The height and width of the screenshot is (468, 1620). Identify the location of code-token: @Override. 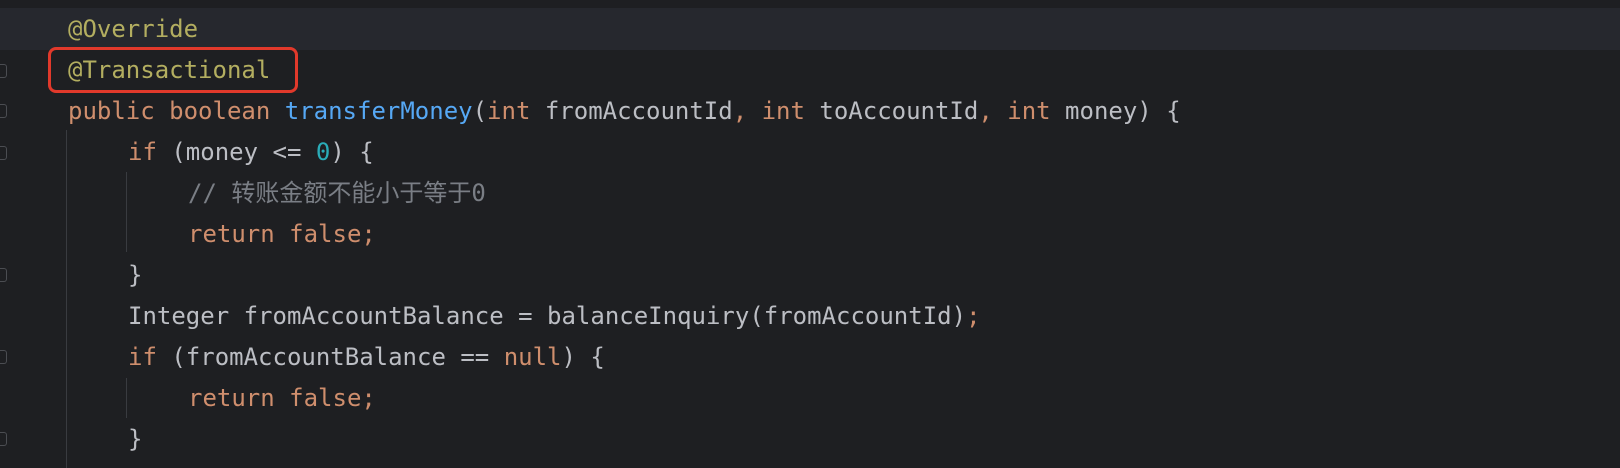
(133, 29).